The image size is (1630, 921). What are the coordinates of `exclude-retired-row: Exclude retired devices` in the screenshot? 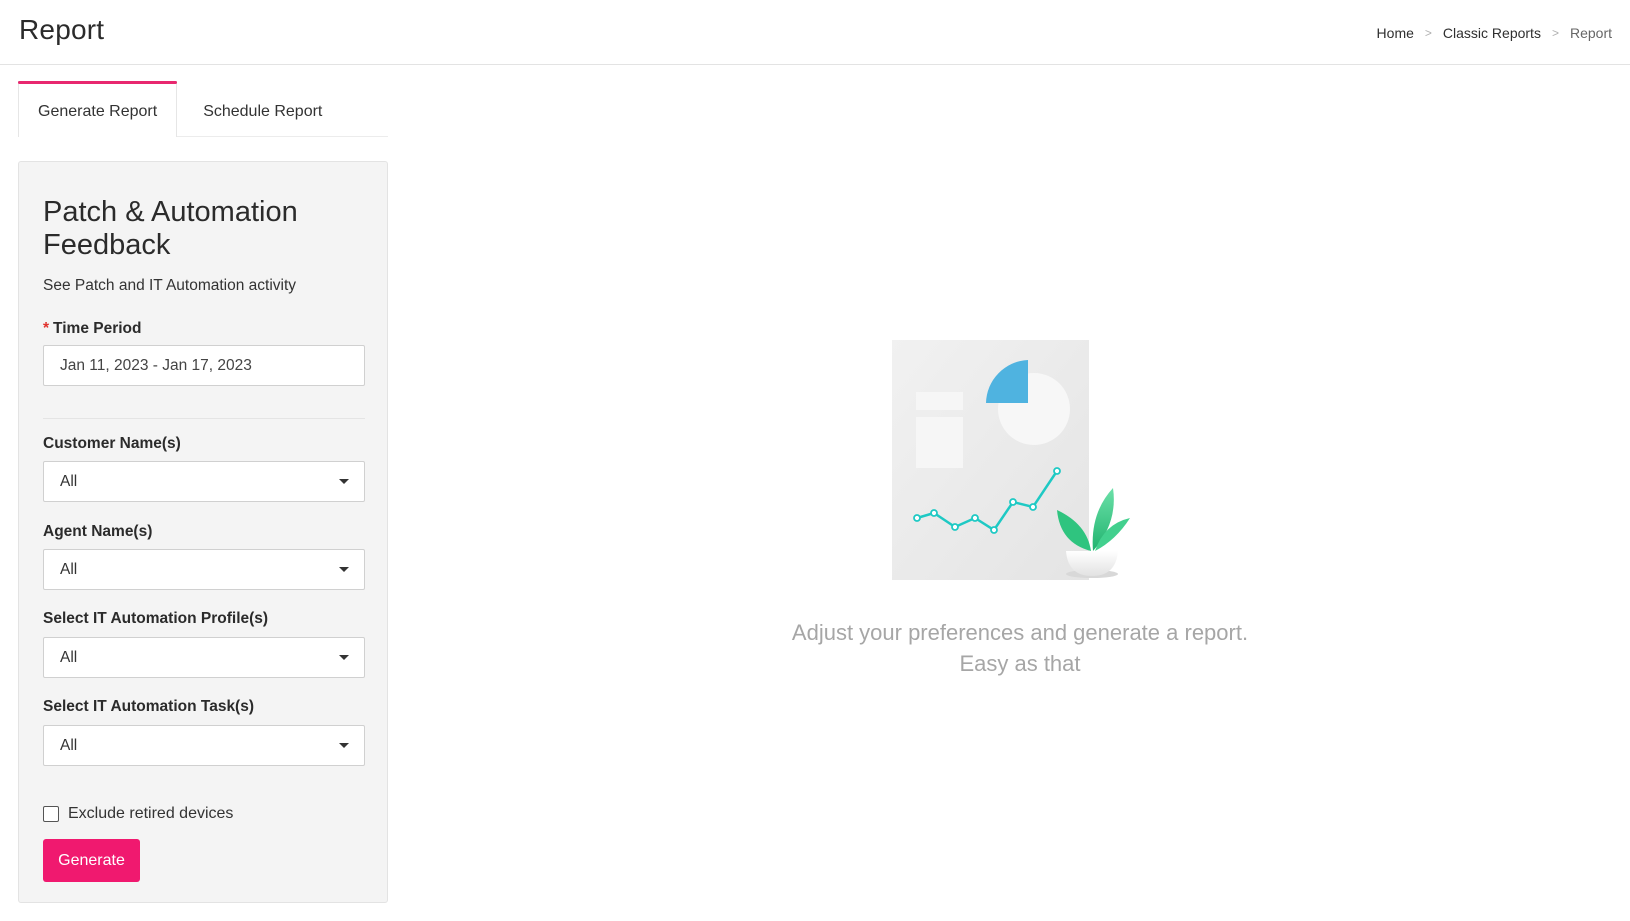 It's located at (138, 814).